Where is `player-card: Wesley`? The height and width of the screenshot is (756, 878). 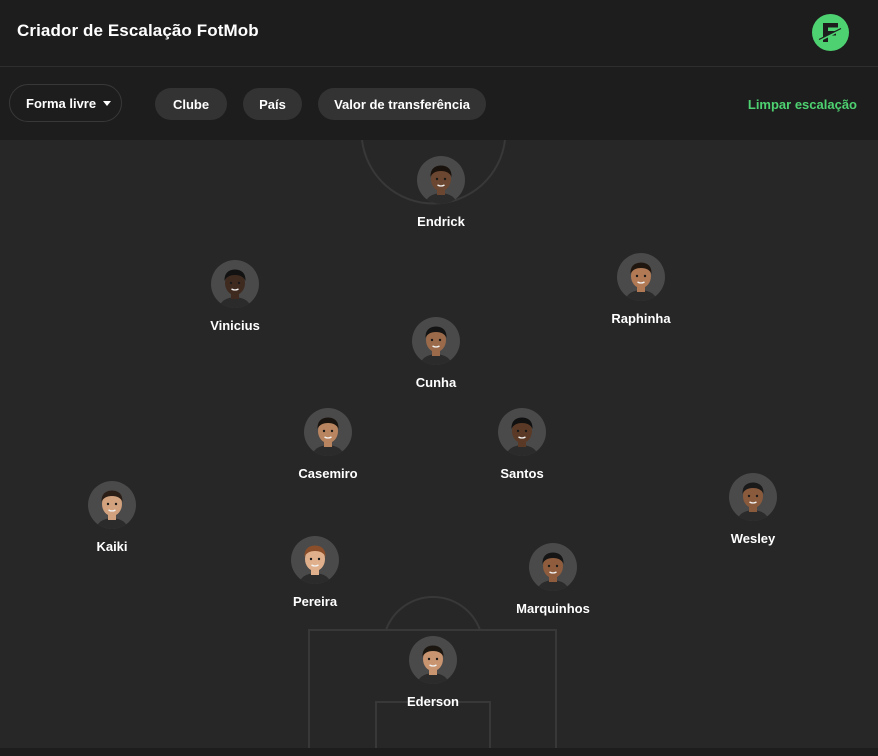
player-card: Wesley is located at coordinates (753, 509).